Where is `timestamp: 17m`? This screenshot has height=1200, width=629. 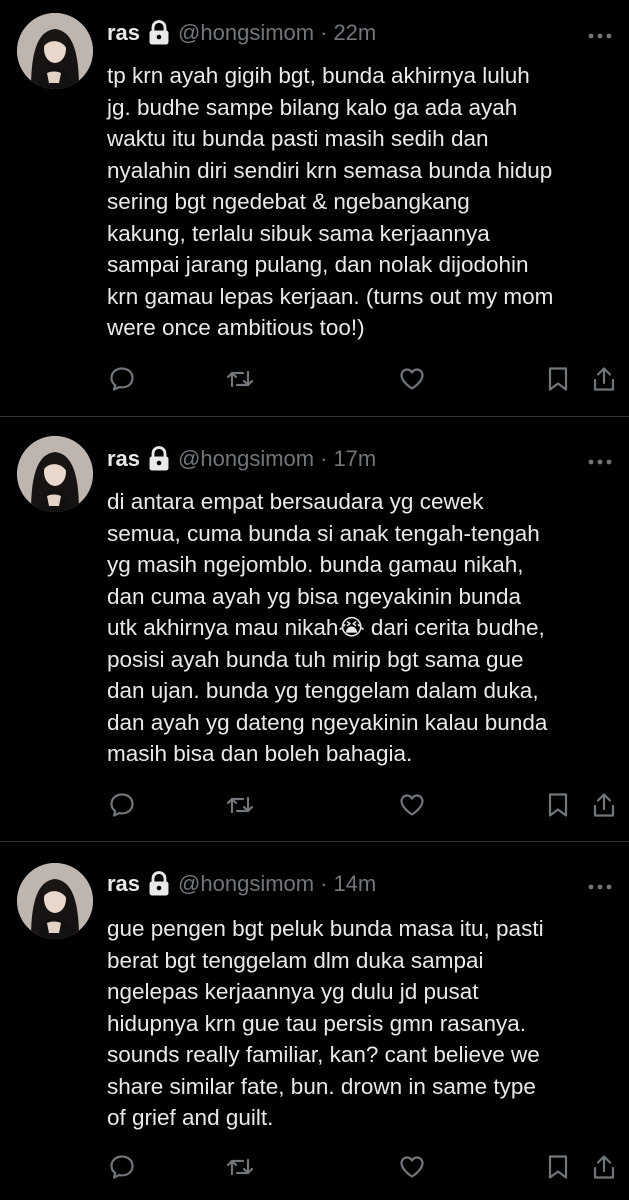 timestamp: 17m is located at coordinates (354, 459).